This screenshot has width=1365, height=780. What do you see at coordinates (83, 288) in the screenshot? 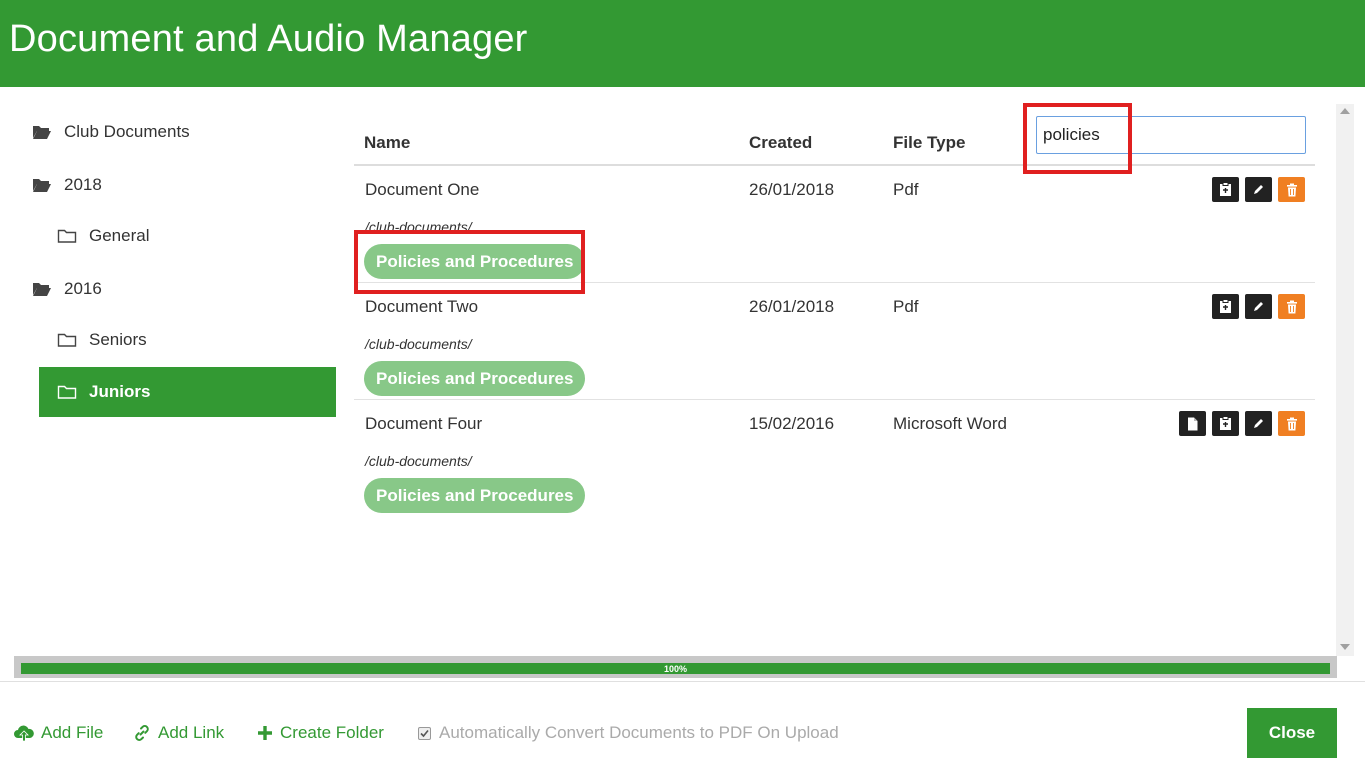
I see `folder-label: 2016` at bounding box center [83, 288].